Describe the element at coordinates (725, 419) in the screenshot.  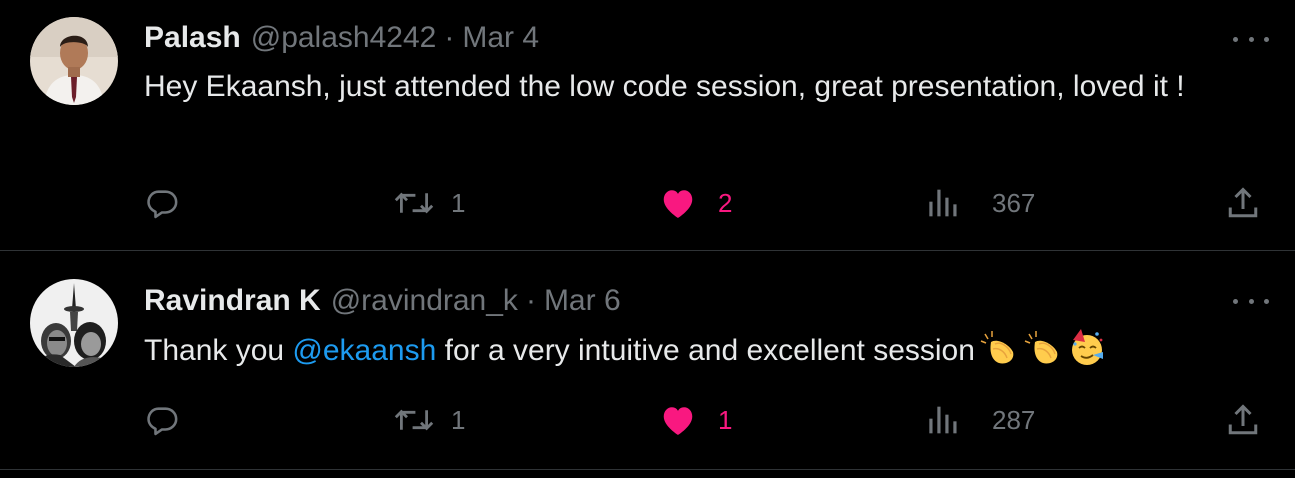
I see `like-count: 1` at that location.